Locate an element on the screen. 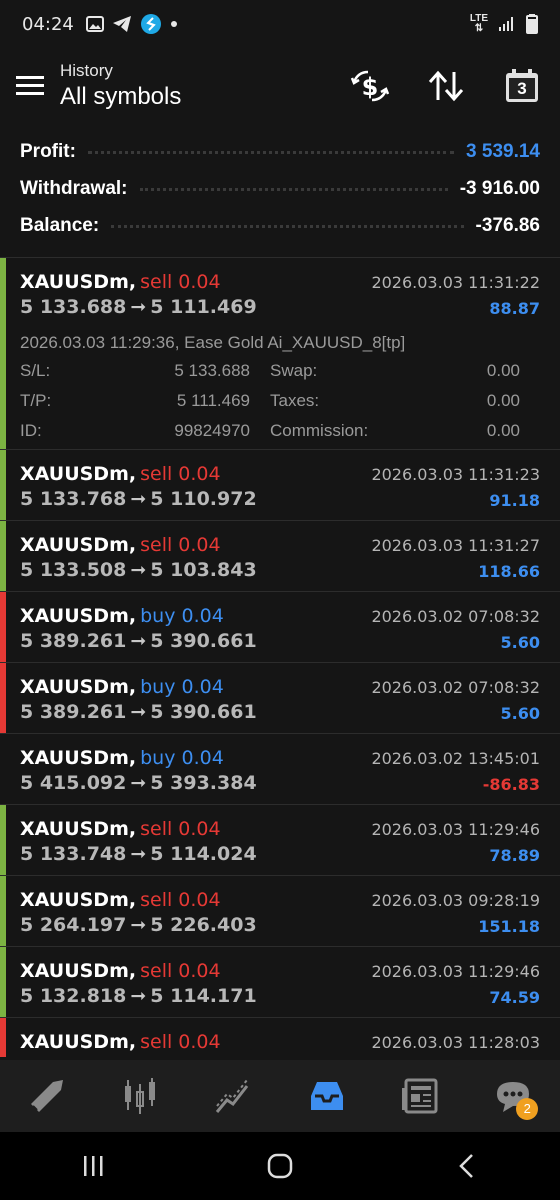  network-type: LTE ⇅ is located at coordinates (478, 23).